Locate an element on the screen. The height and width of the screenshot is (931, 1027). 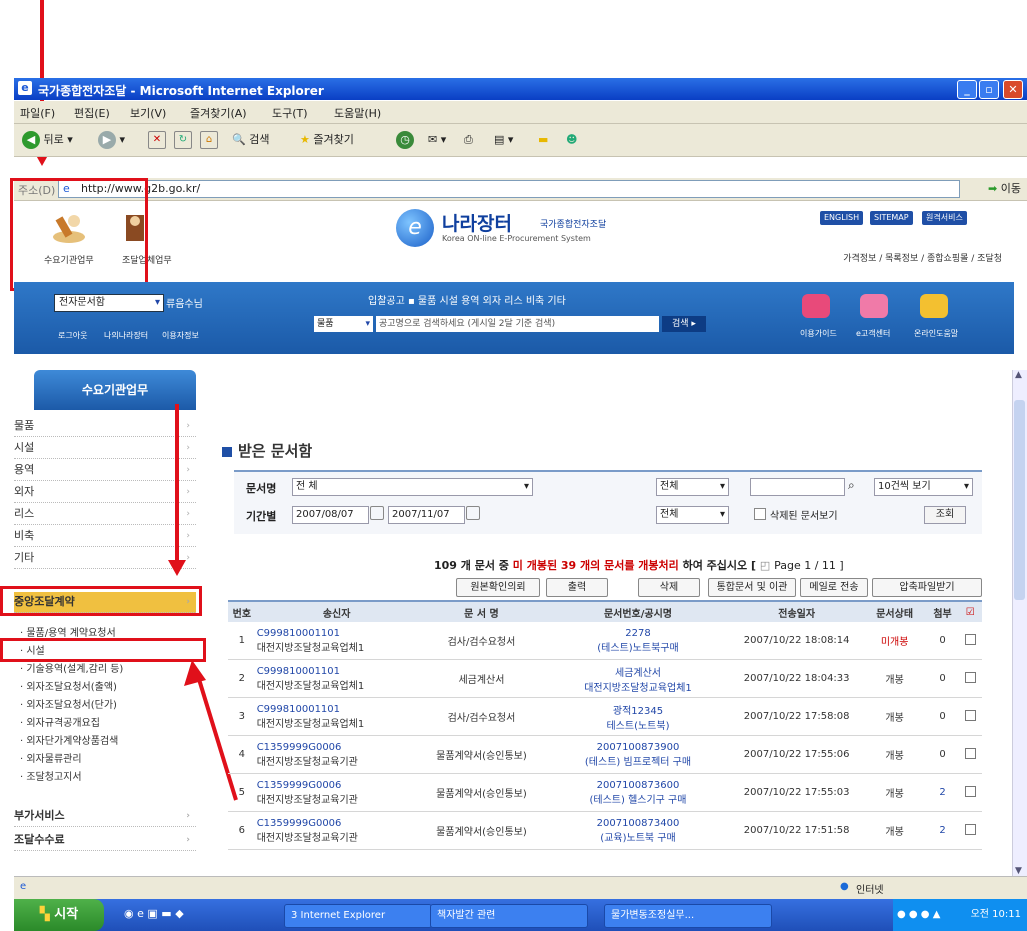
my-nara-link: 나의나라장터 is located at coordinates (126, 335).